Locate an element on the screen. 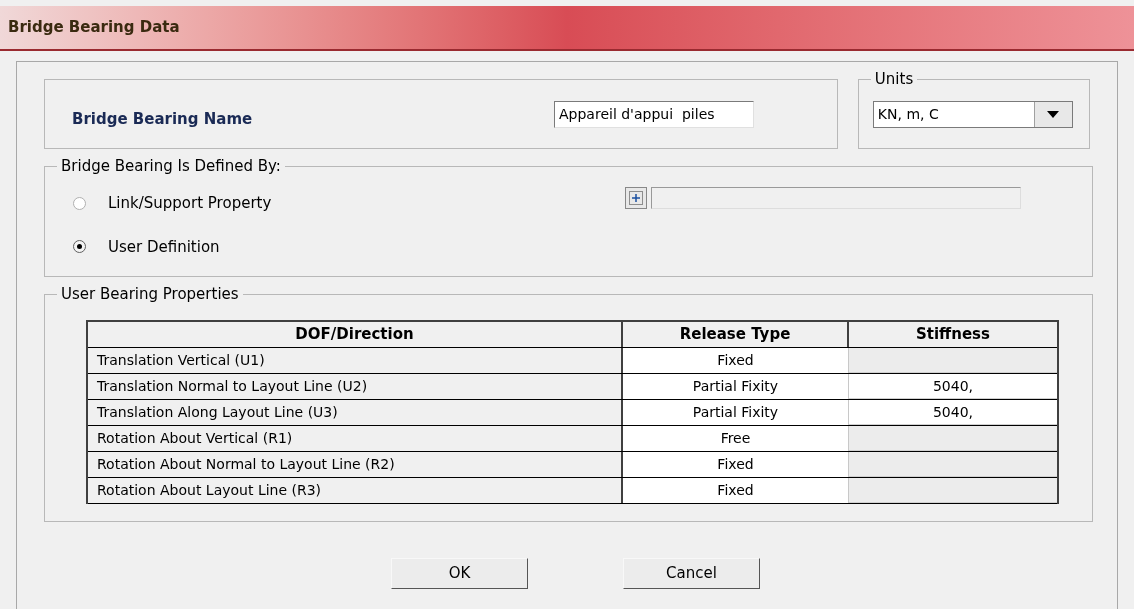 The height and width of the screenshot is (609, 1134). add-button is located at coordinates (636, 198).